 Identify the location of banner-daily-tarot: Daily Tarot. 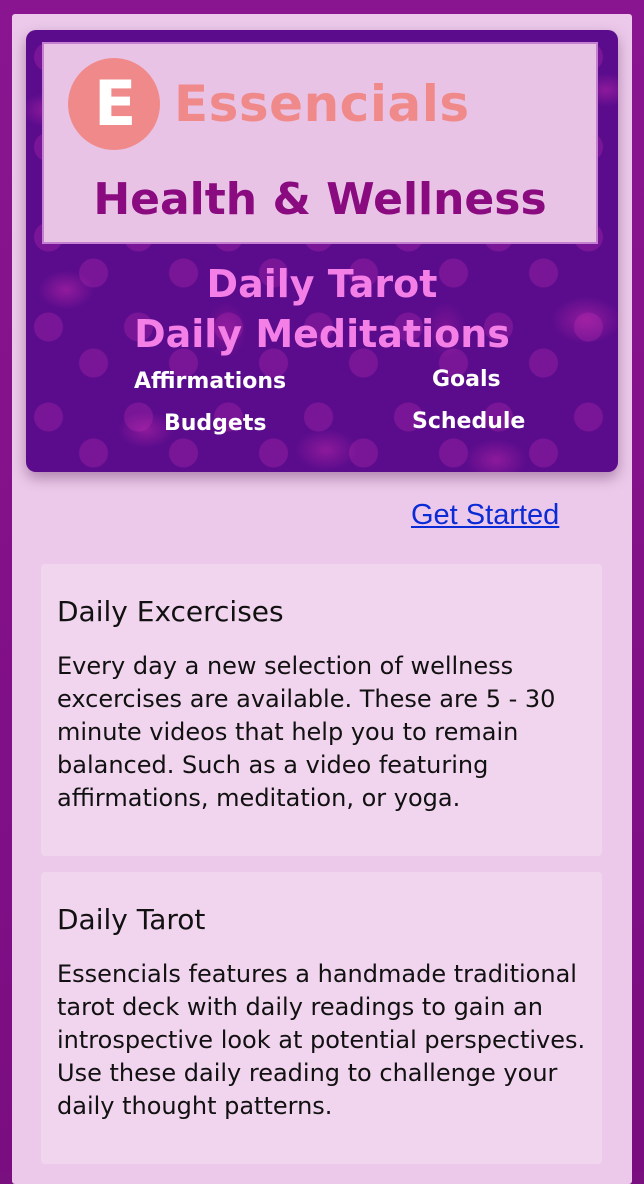
(322, 284).